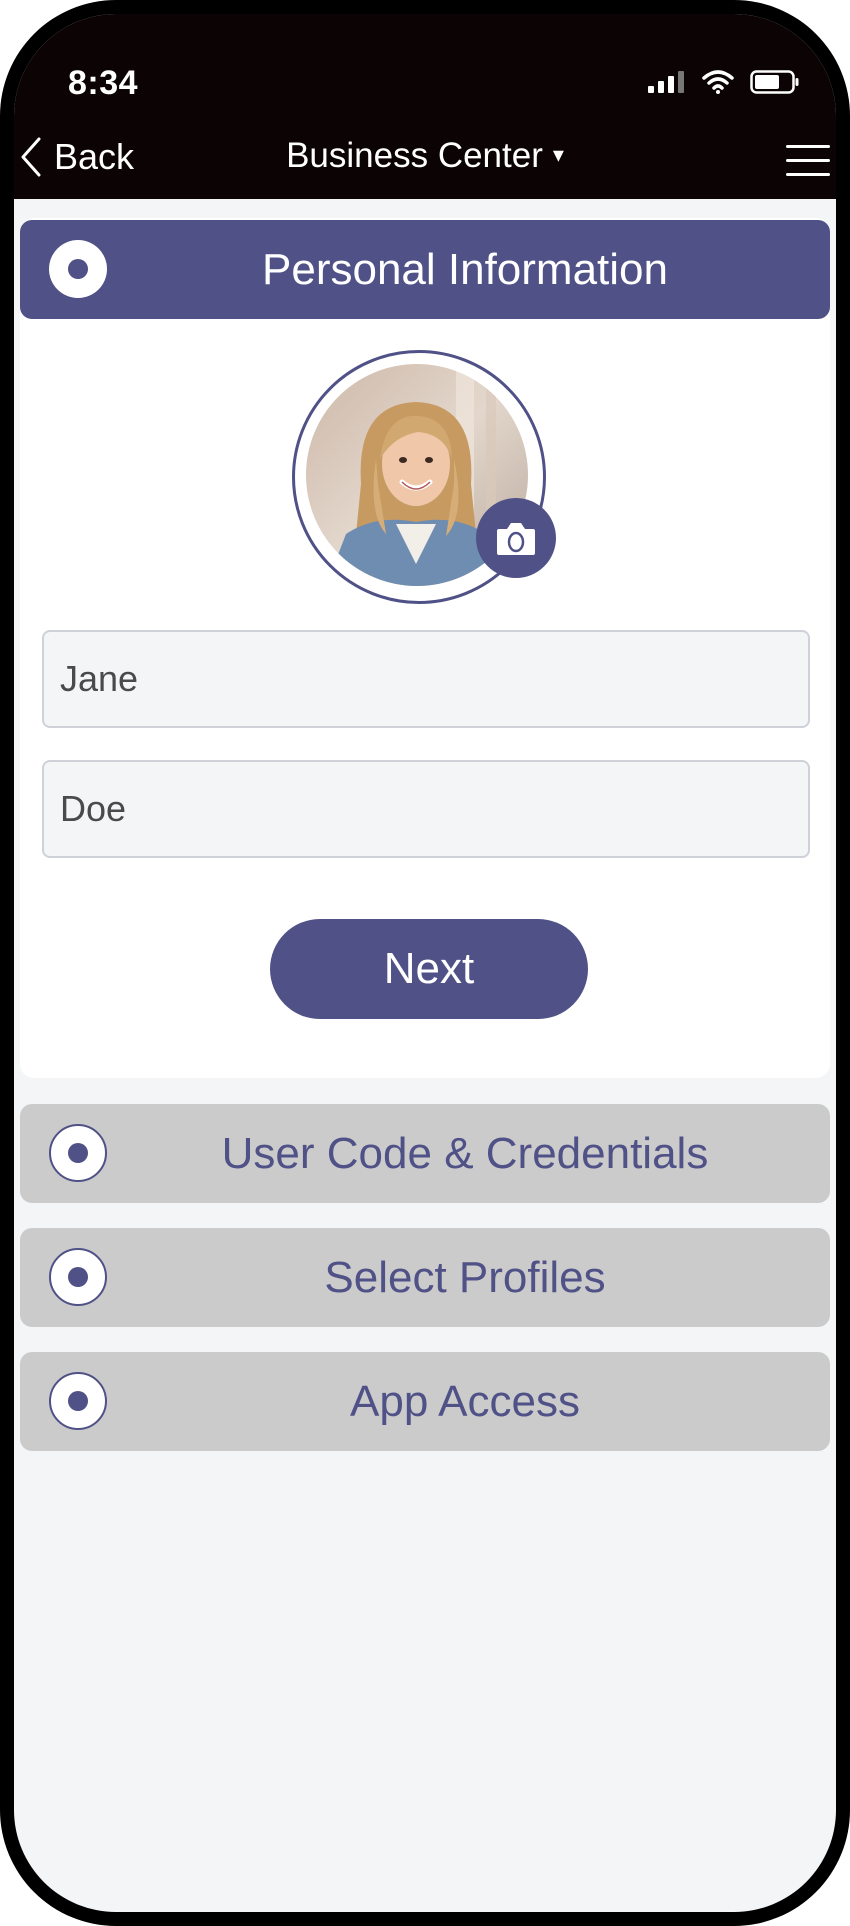 This screenshot has height=1926, width=850. What do you see at coordinates (425, 106) in the screenshot?
I see `top-bar: 8:34 Back Business Center ▾` at bounding box center [425, 106].